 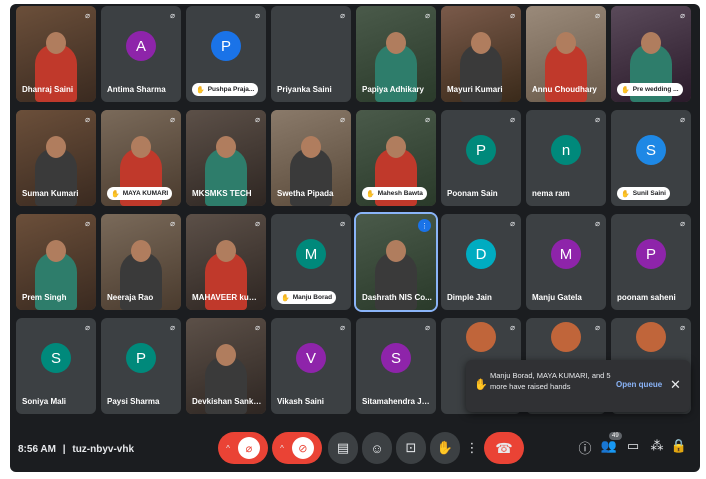 I want to click on participant-tile: ⌀ Devkishan Sankhla, so click(x=226, y=366).